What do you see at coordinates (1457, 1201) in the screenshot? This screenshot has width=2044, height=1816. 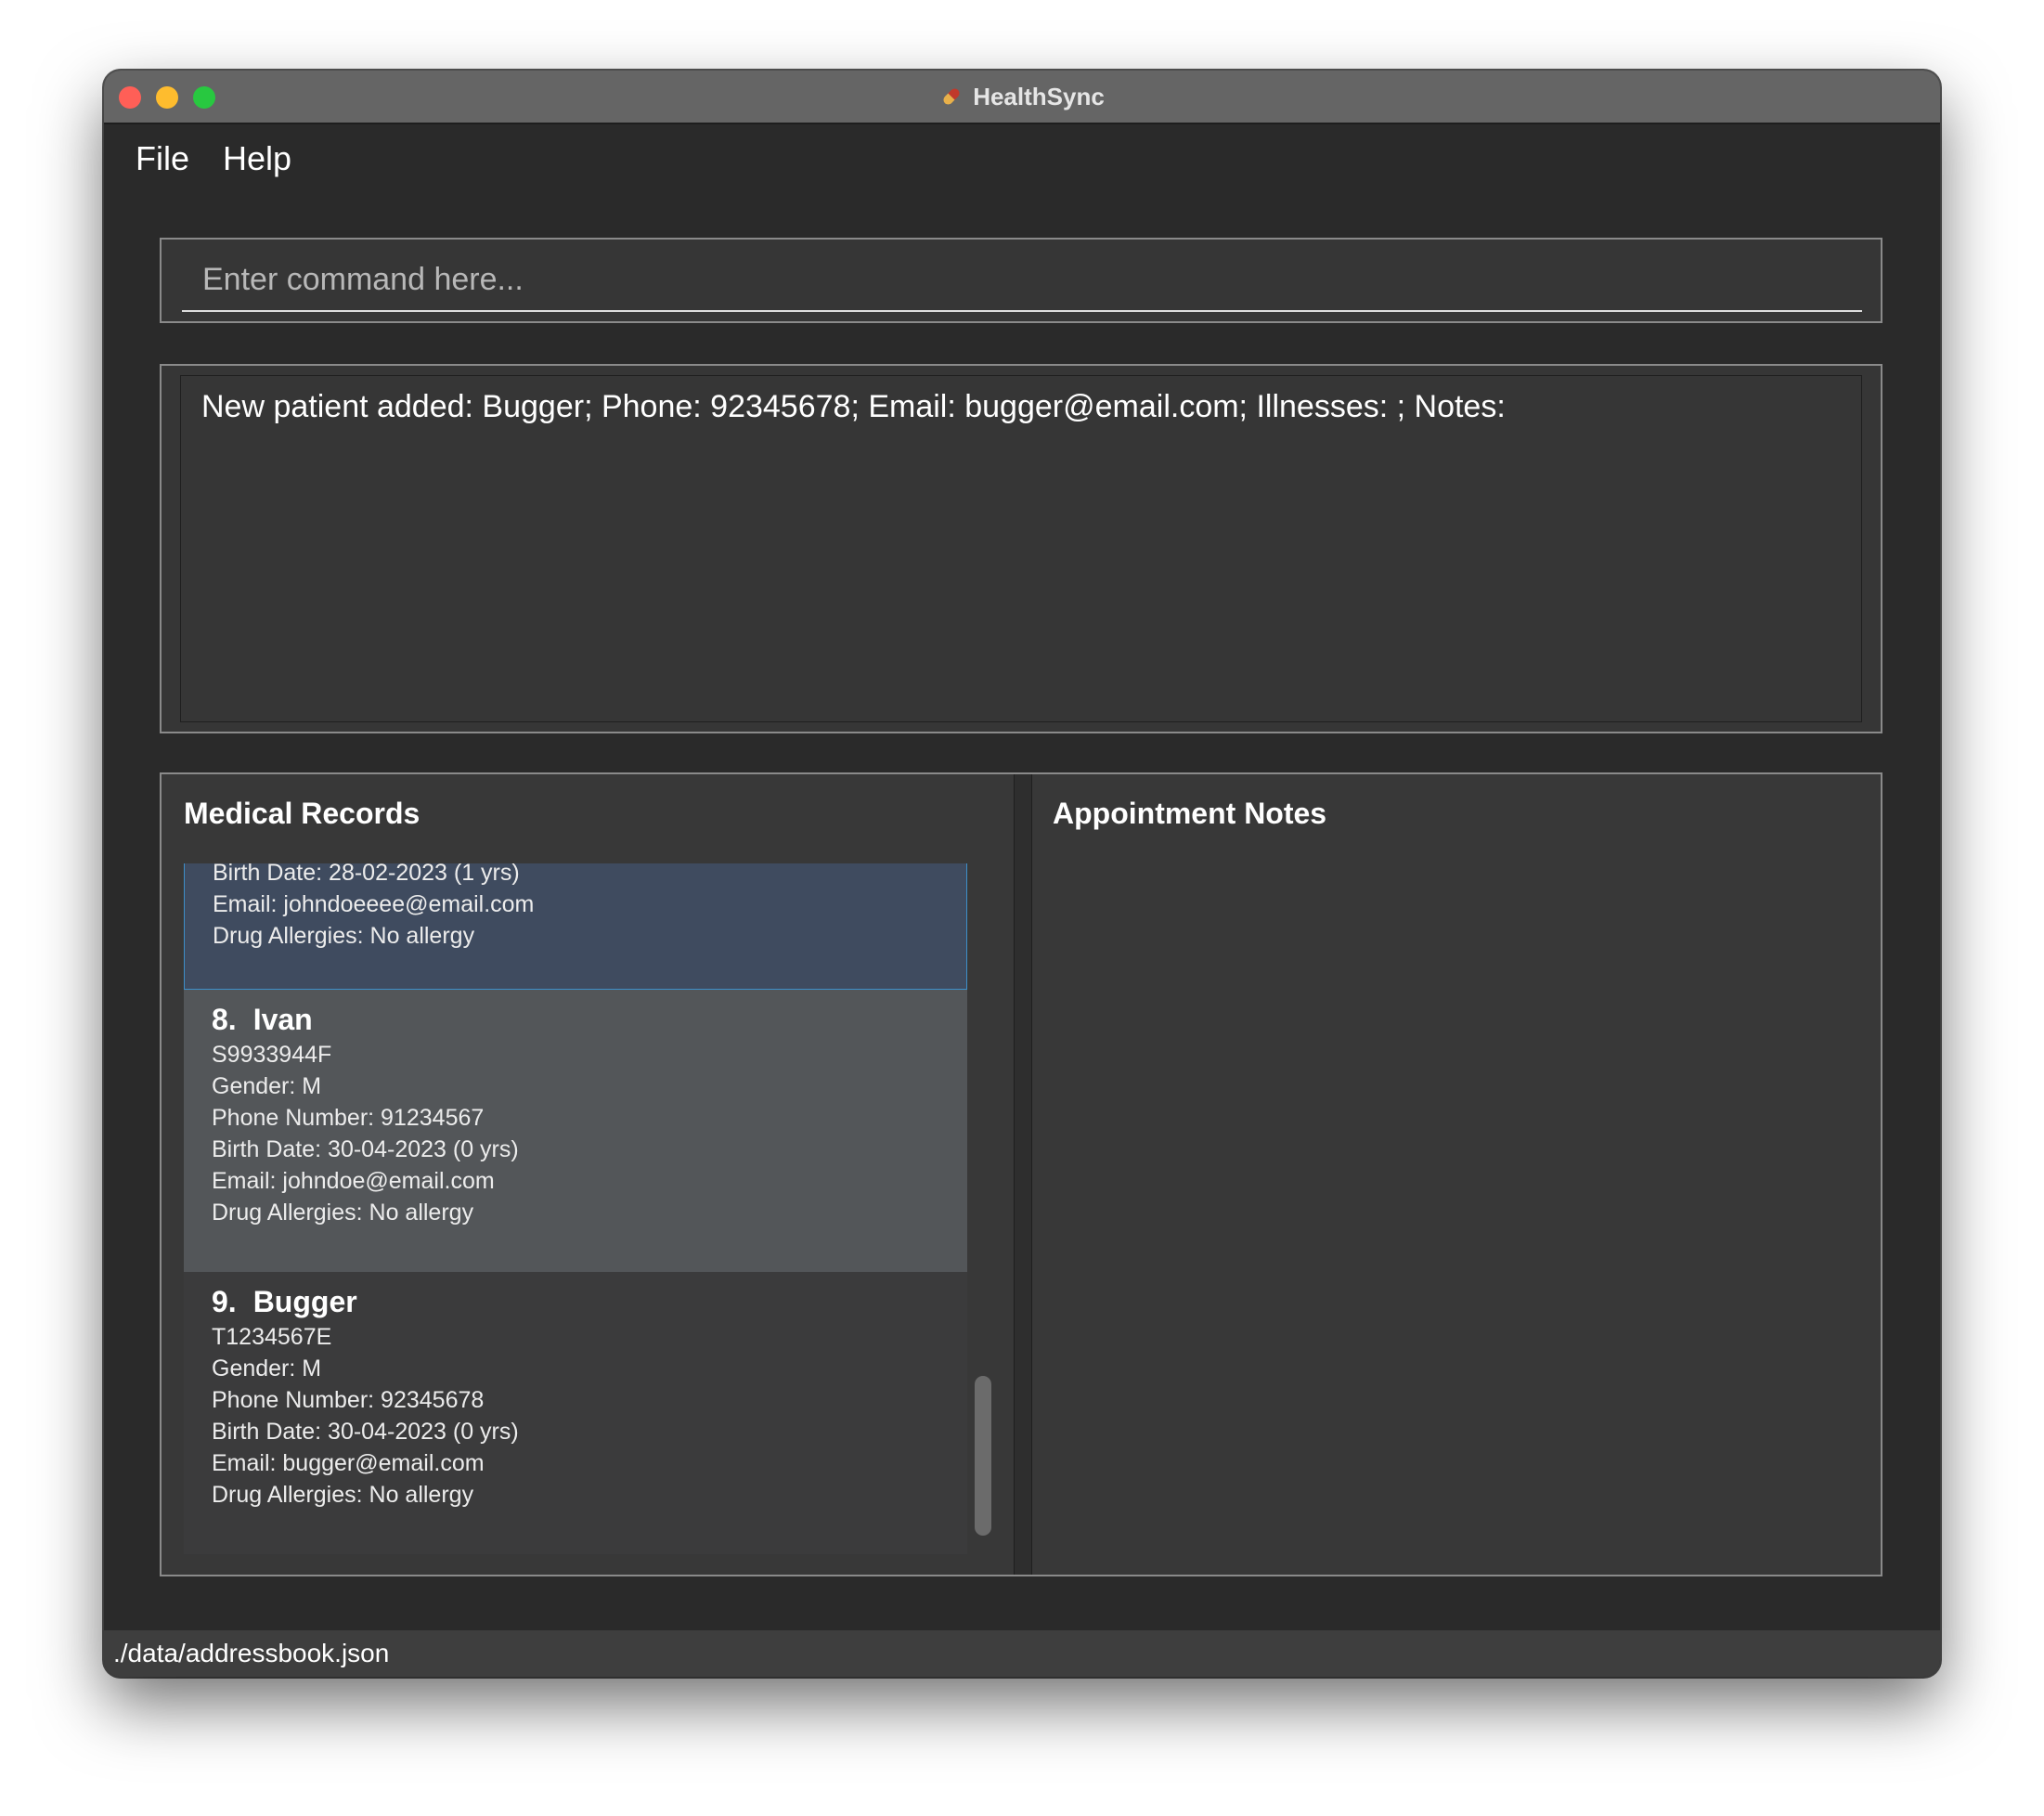 I see `appointment-notes-panel` at bounding box center [1457, 1201].